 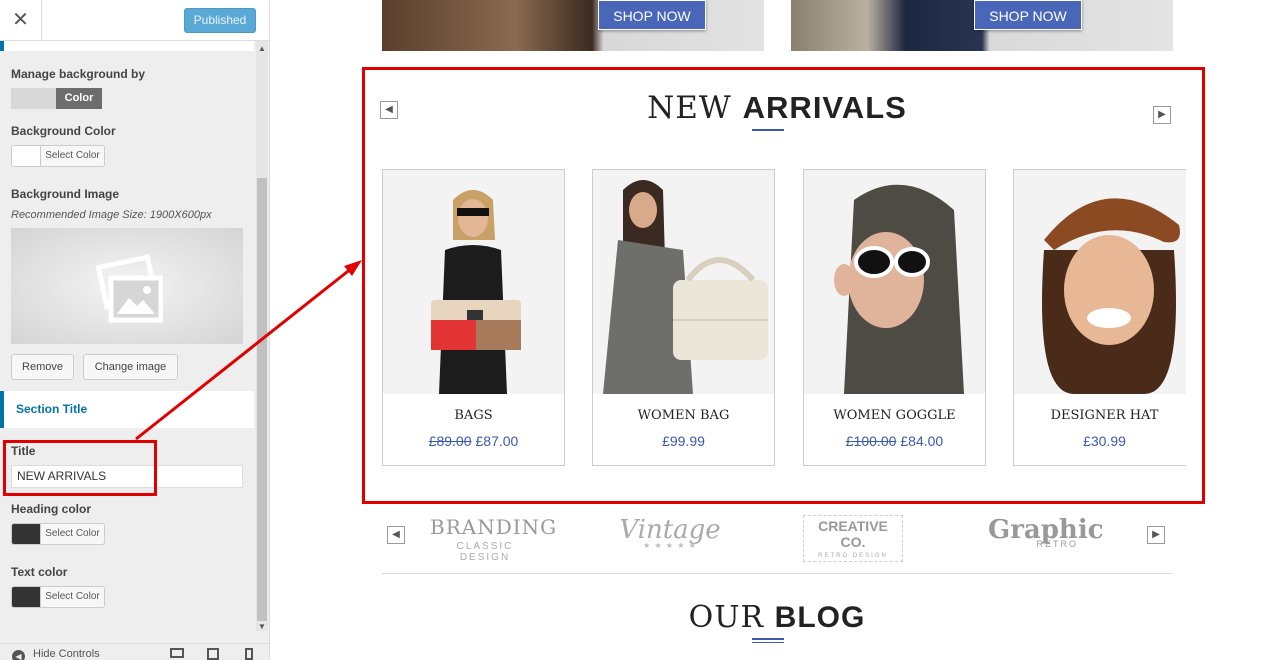 What do you see at coordinates (573, 25) in the screenshot?
I see `promo-banner-left: SHOP NOW` at bounding box center [573, 25].